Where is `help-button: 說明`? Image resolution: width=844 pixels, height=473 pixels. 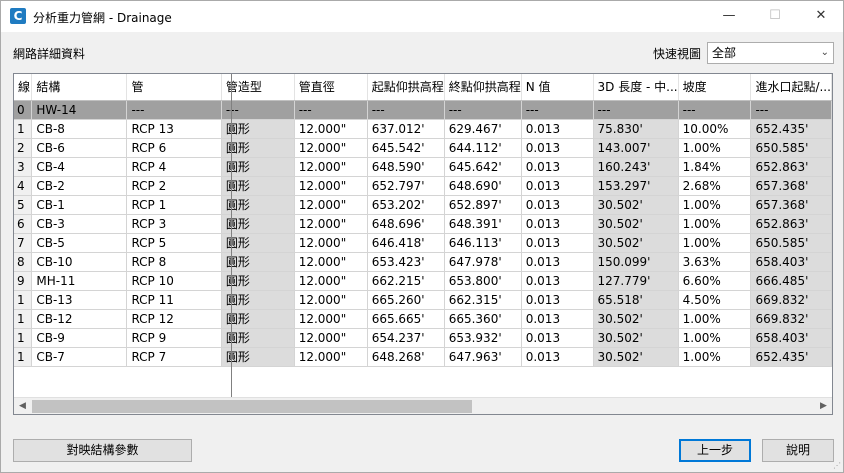 help-button: 說明 is located at coordinates (798, 450).